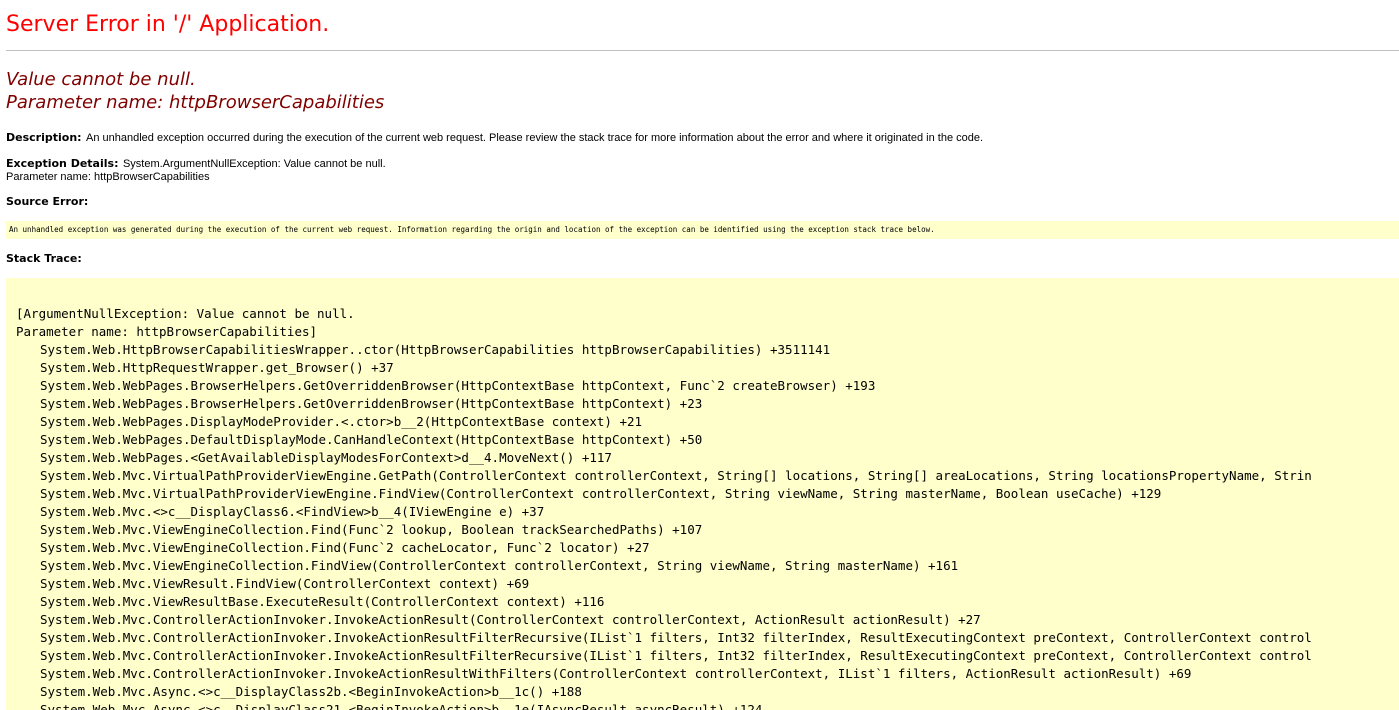  What do you see at coordinates (47, 201) in the screenshot?
I see `source-error-label: Source Error:` at bounding box center [47, 201].